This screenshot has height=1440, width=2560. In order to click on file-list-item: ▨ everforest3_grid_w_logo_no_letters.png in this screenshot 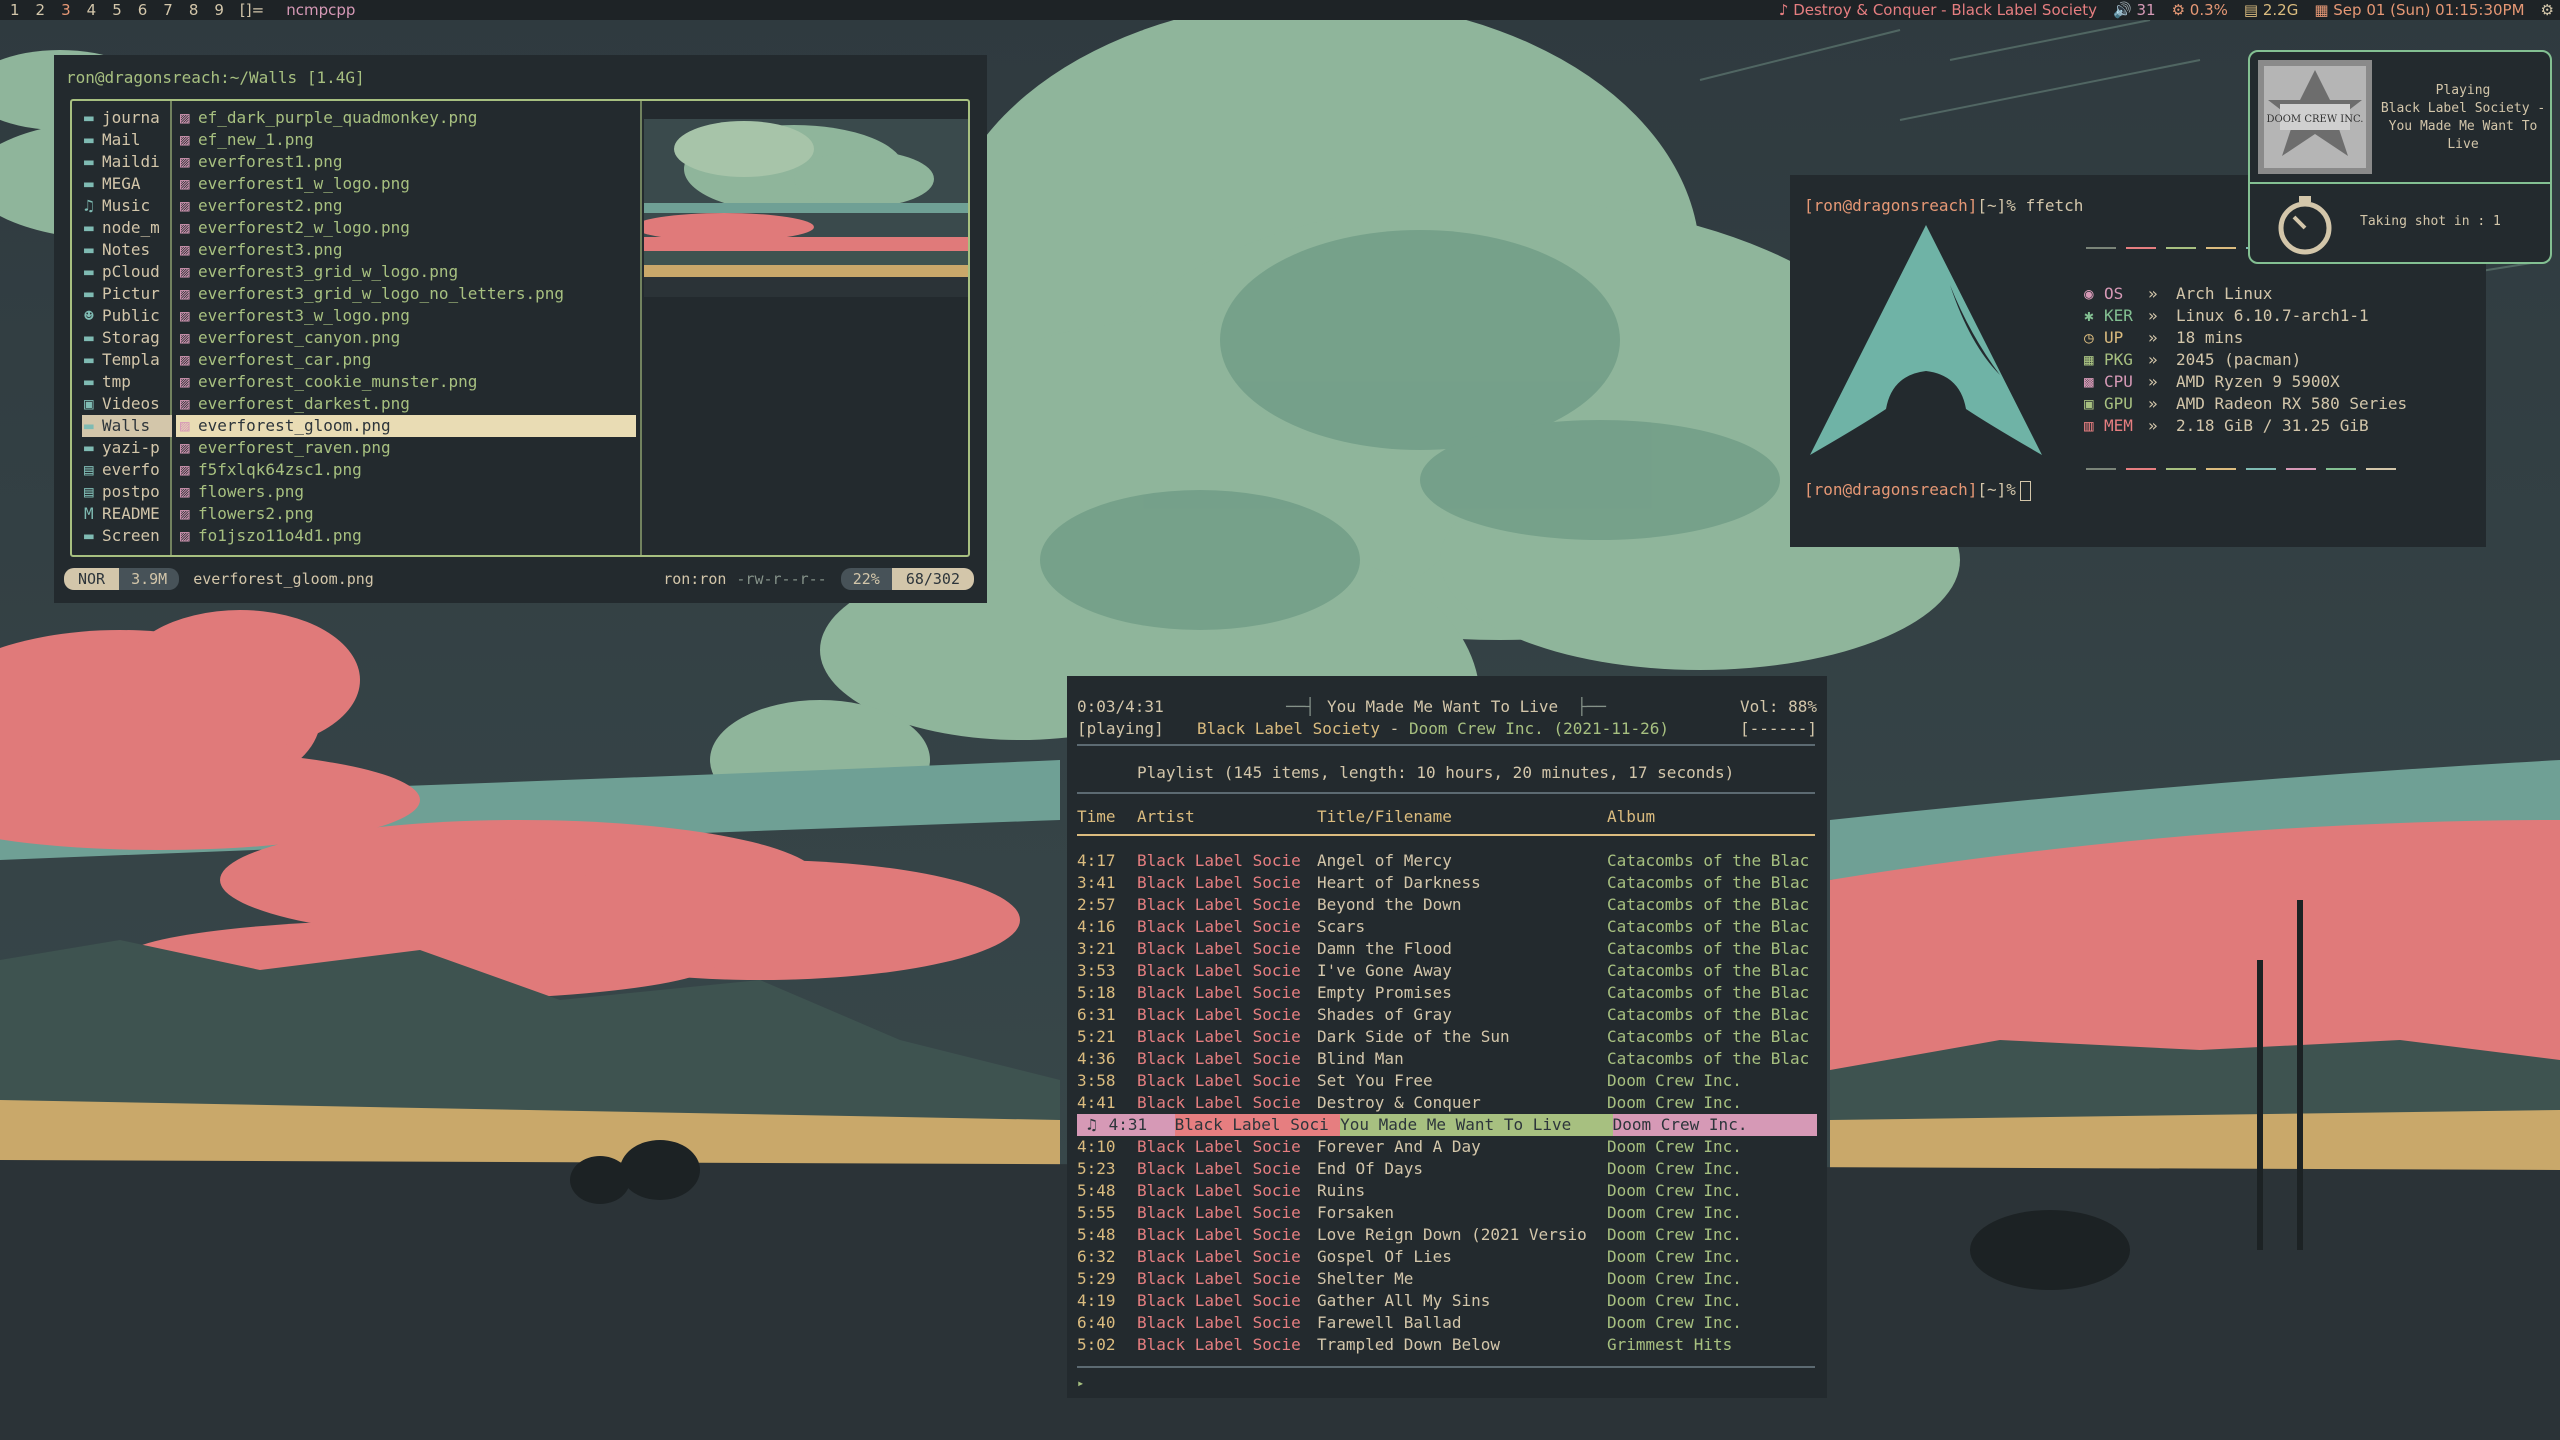, I will do `click(406, 294)`.